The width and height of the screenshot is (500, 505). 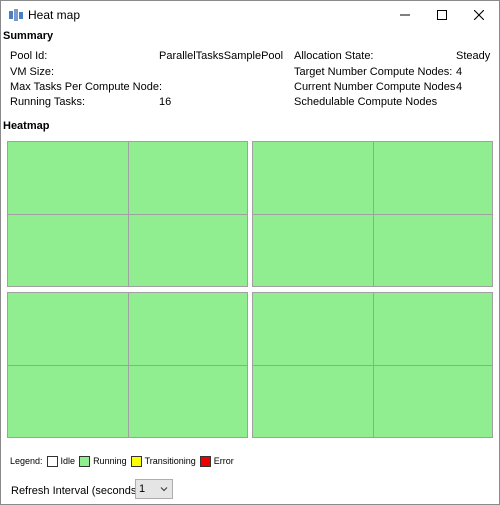 I want to click on legend-label: Legend:, so click(x=26, y=461).